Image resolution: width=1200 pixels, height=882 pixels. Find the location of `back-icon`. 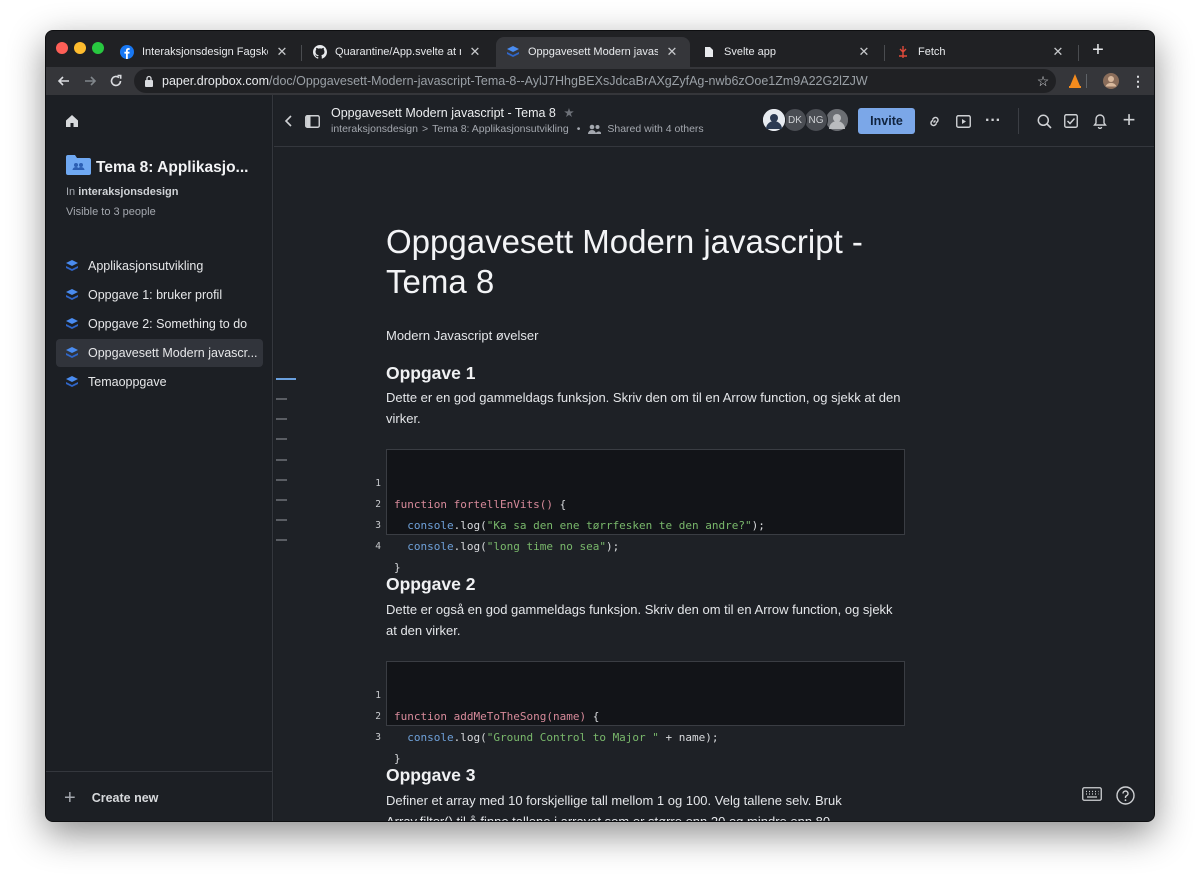

back-icon is located at coordinates (64, 81).